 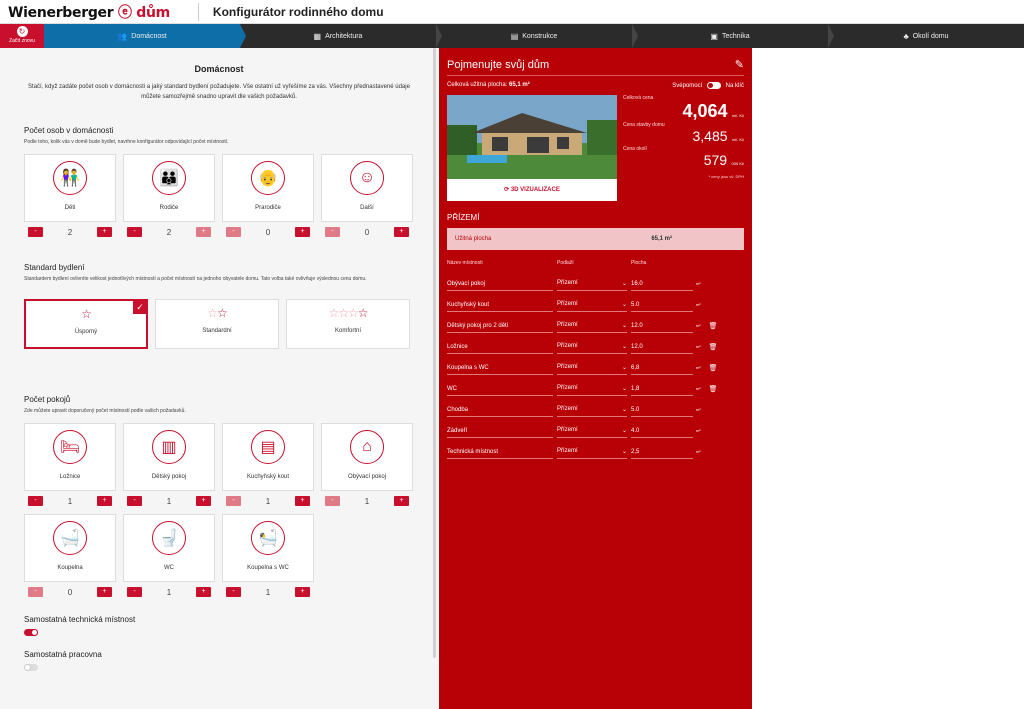 I want to click on build-mode-switch: Svépomocí Na klíč, so click(x=708, y=85).